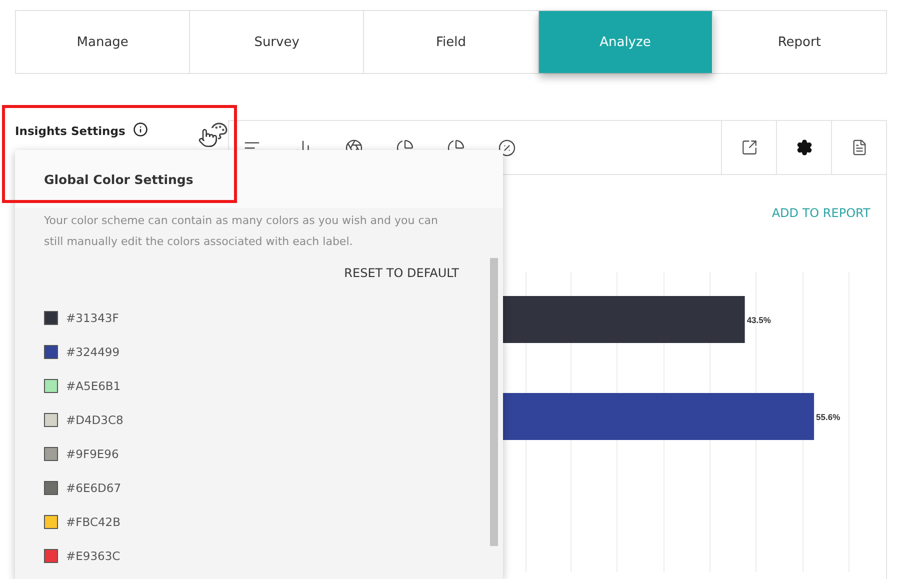 This screenshot has width=900, height=579. Describe the element at coordinates (92, 454) in the screenshot. I see `color-code: #9F9E96` at that location.